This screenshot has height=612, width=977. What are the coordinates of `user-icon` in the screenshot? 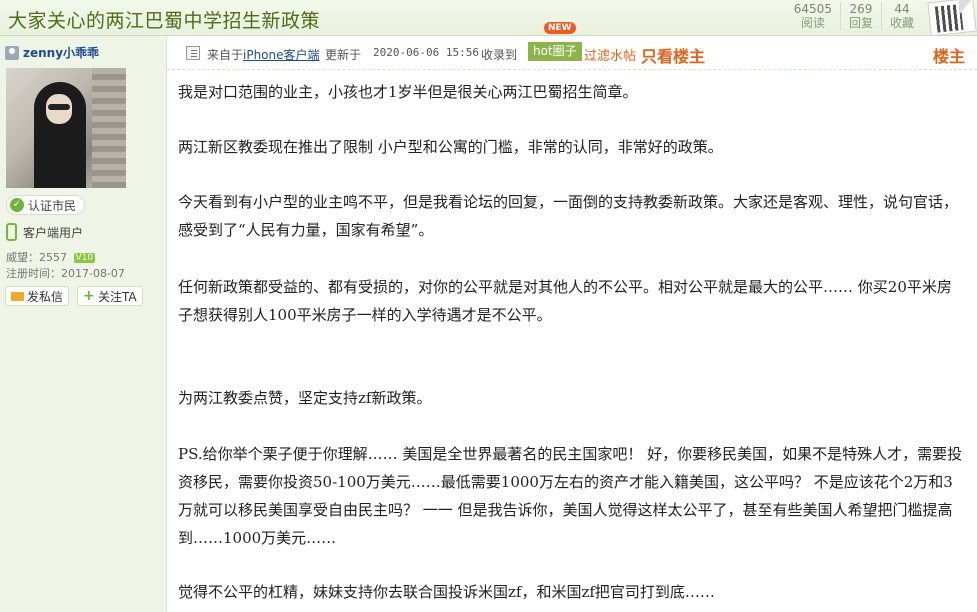 It's located at (12, 52).